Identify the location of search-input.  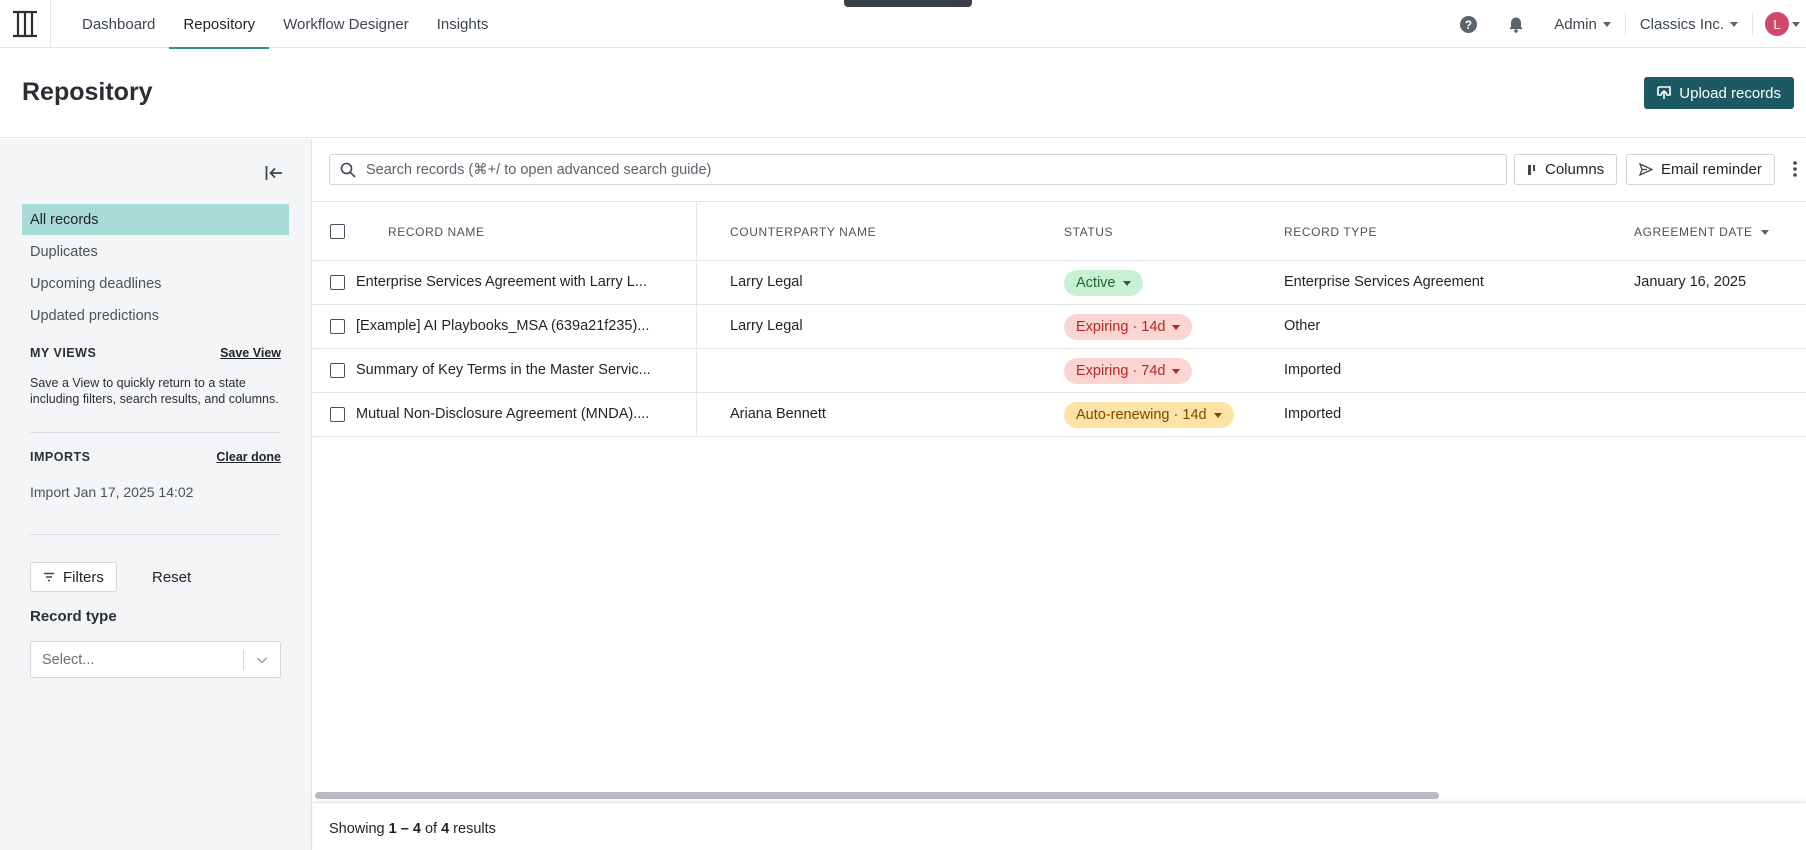
(916, 169).